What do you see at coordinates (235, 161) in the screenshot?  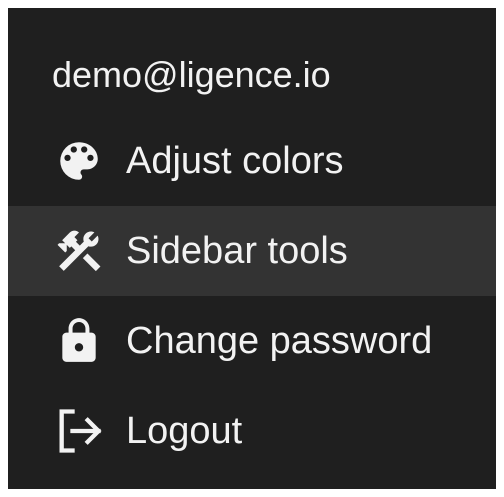 I see `menu-item-label: Adjust colors` at bounding box center [235, 161].